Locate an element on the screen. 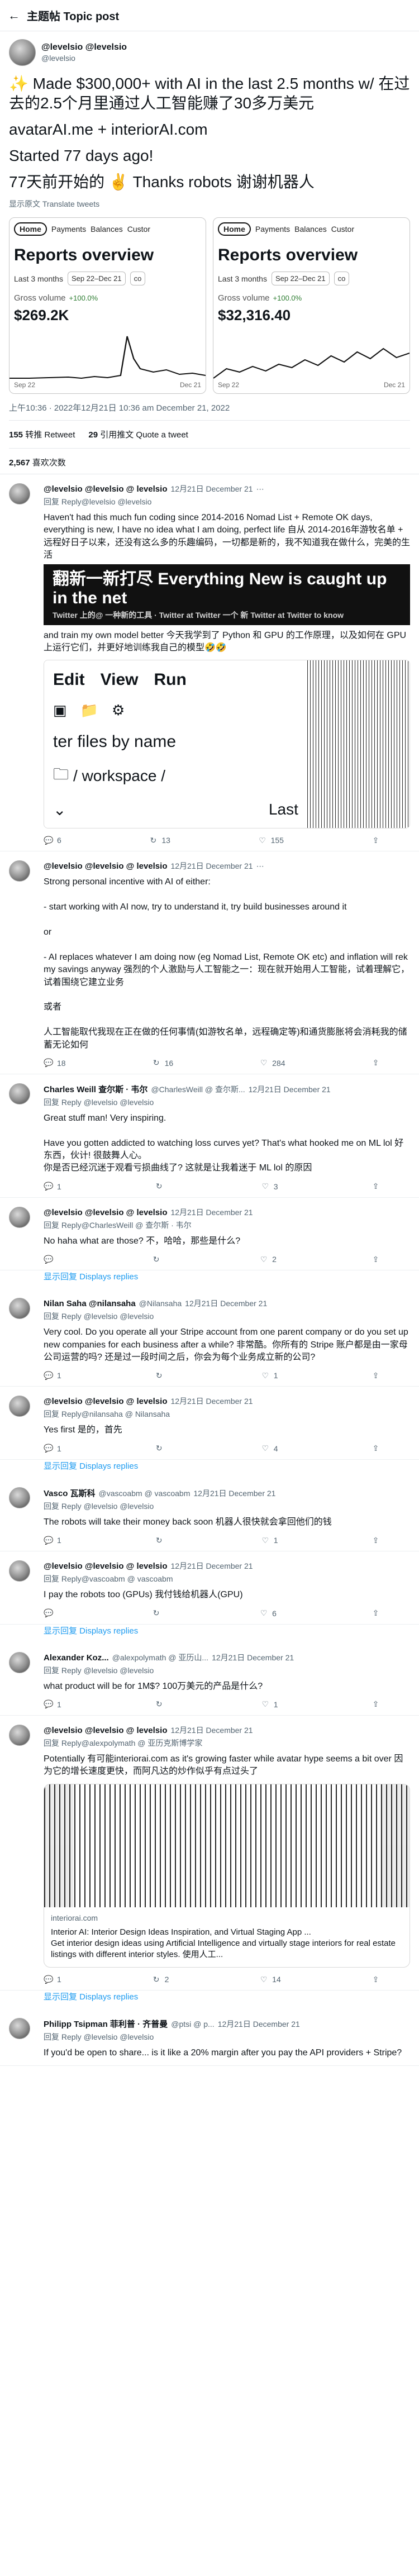  tab-customers: Custor is located at coordinates (138, 229).